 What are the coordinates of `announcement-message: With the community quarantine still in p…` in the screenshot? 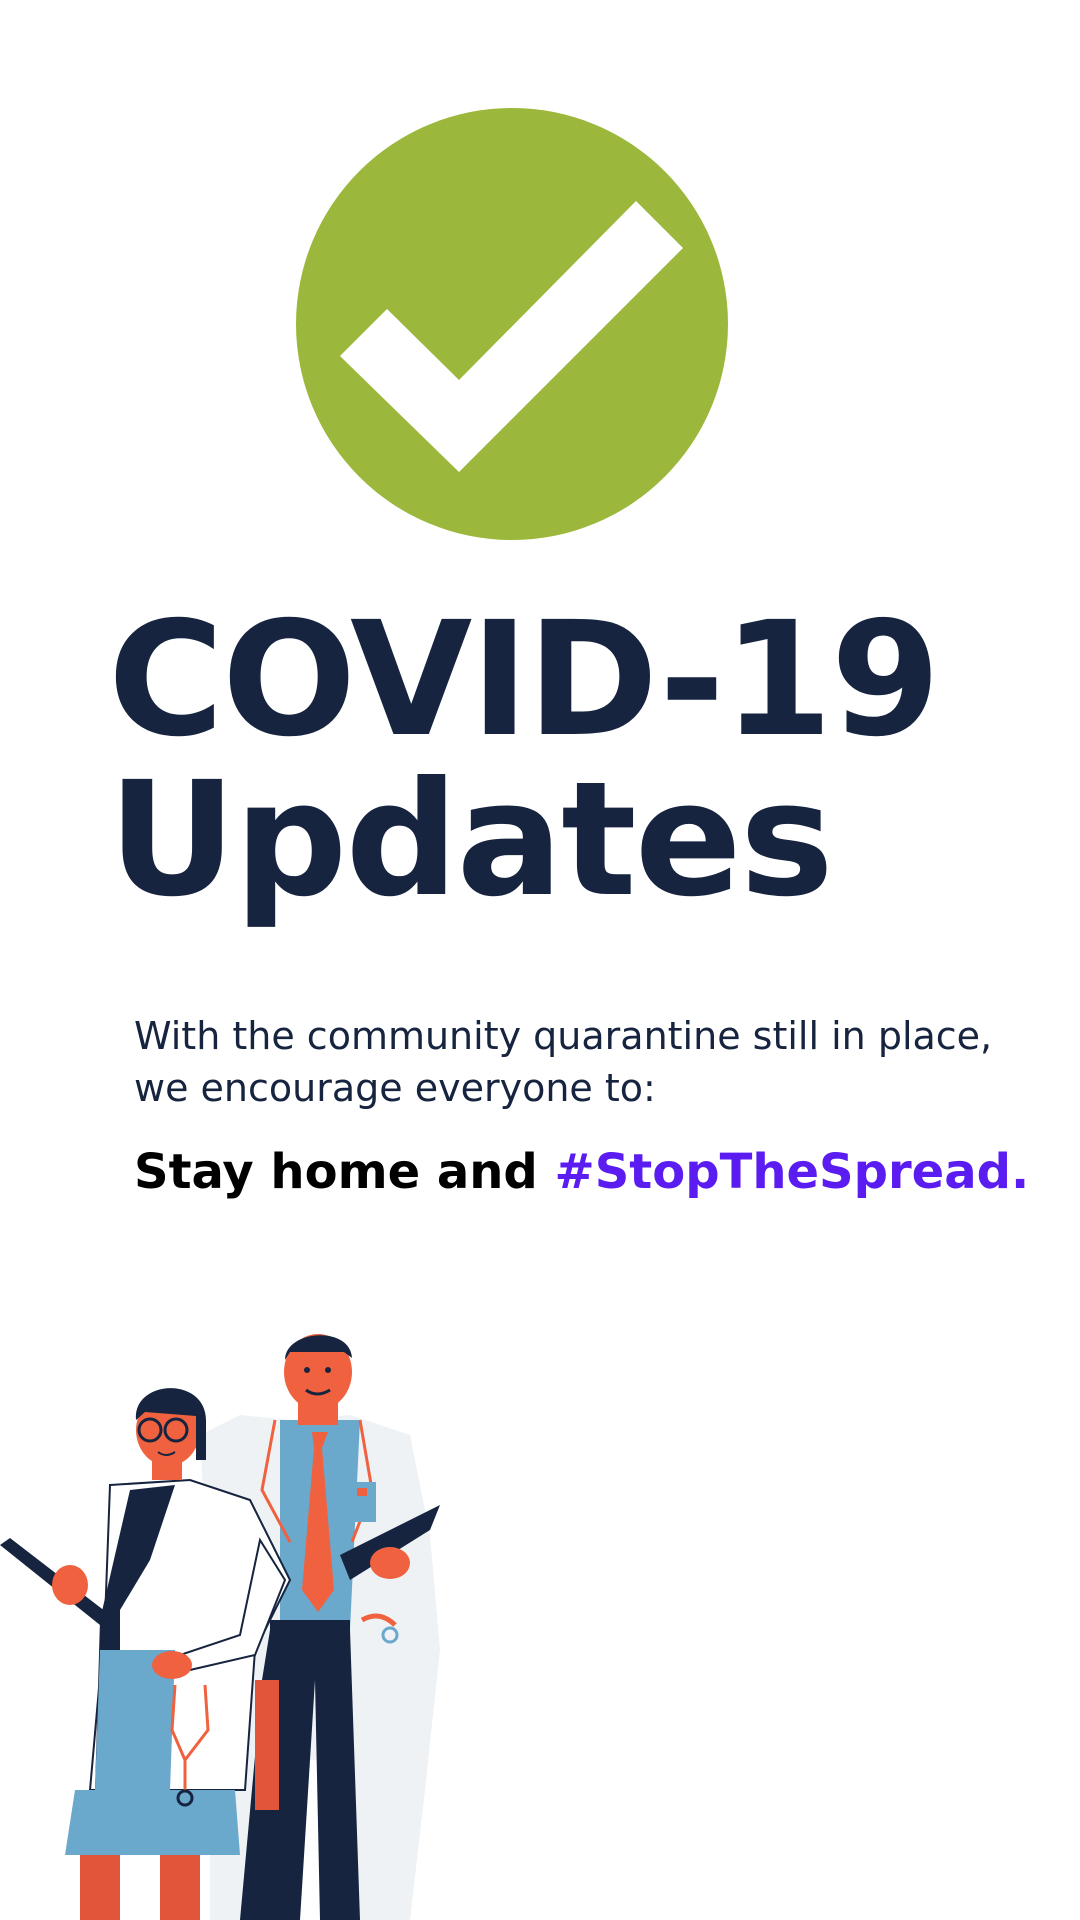 It's located at (584, 1062).